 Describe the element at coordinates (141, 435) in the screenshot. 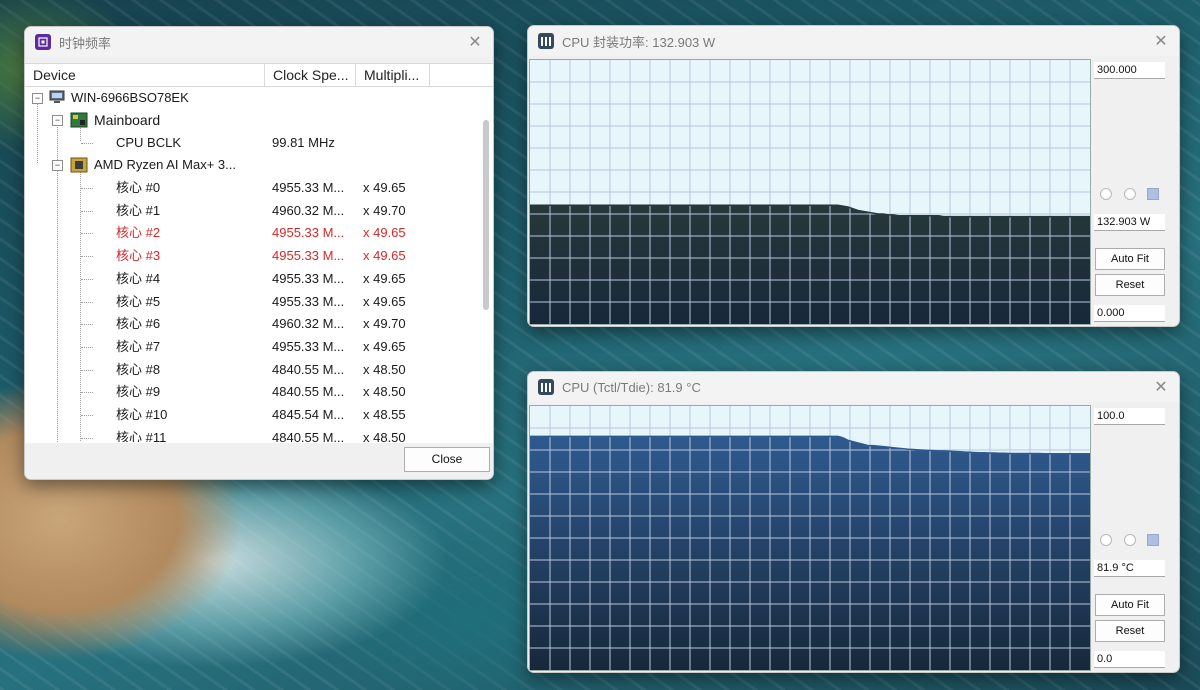

I see `core-name: 核心 #11` at that location.